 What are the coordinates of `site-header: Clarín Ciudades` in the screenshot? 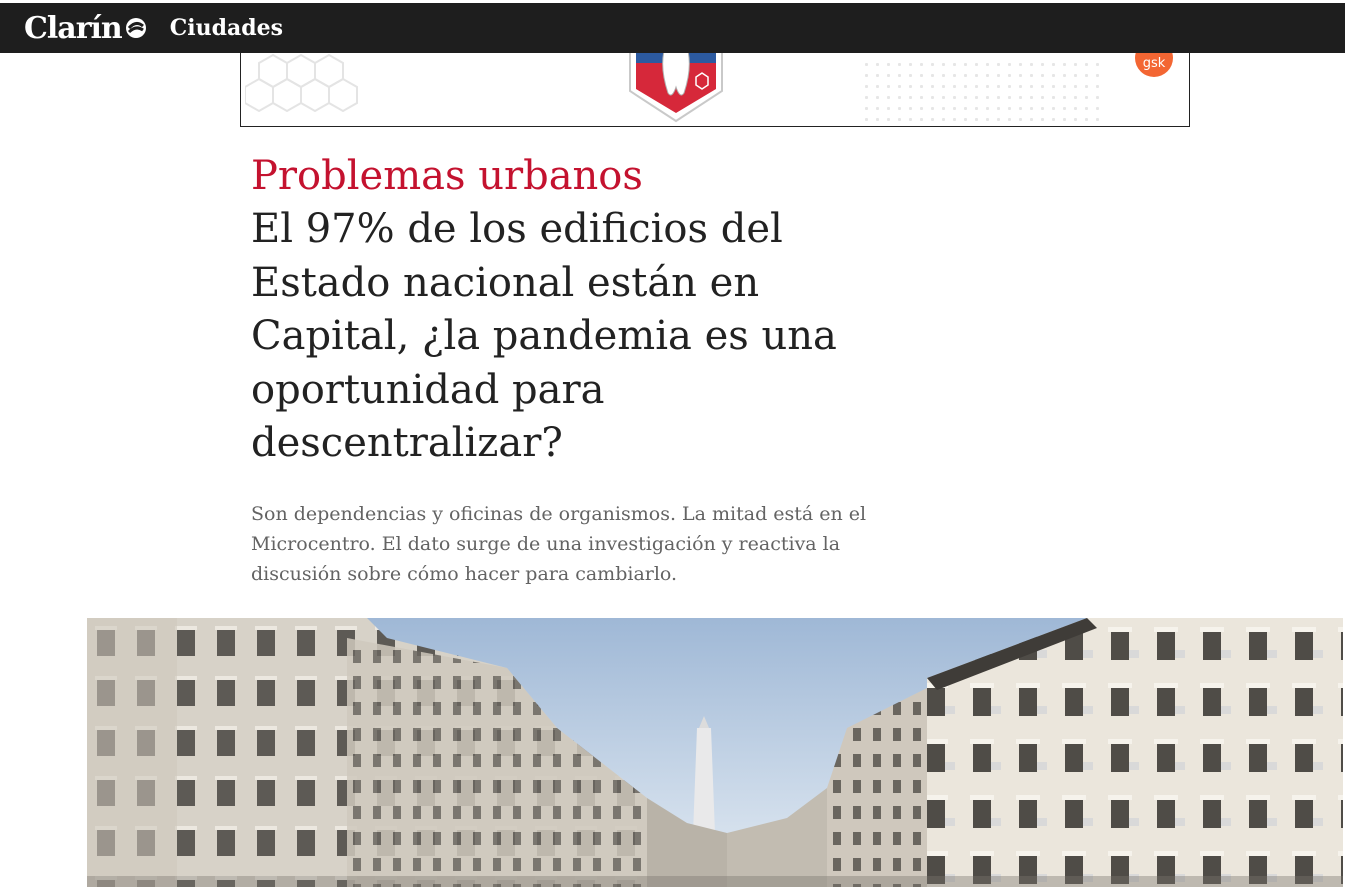 It's located at (672, 28).